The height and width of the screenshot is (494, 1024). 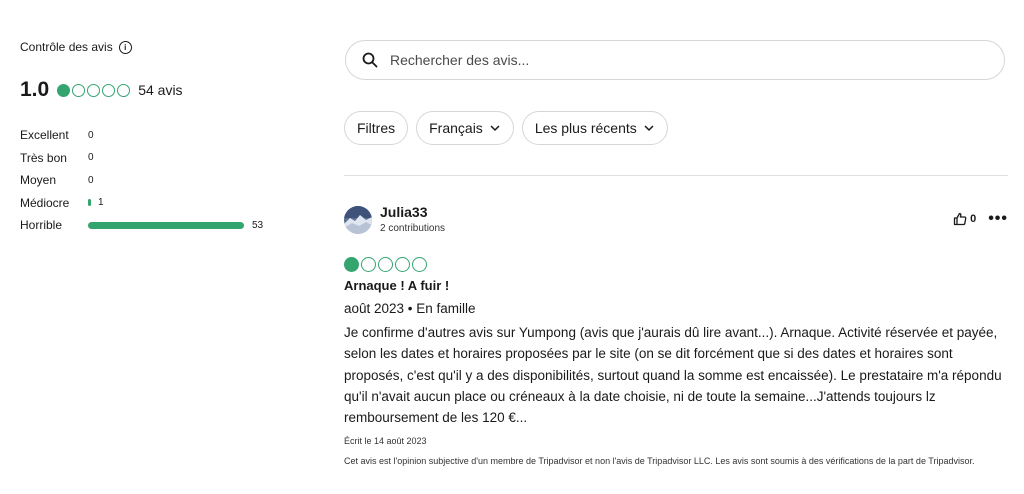 I want to click on filters-button: Filtres, so click(x=376, y=128).